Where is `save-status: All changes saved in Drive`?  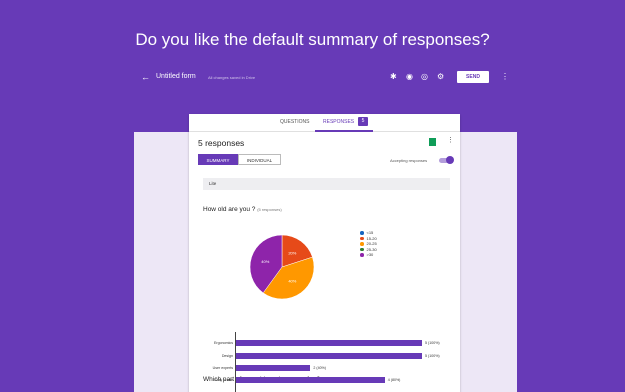
save-status: All changes saved in Drive is located at coordinates (232, 77).